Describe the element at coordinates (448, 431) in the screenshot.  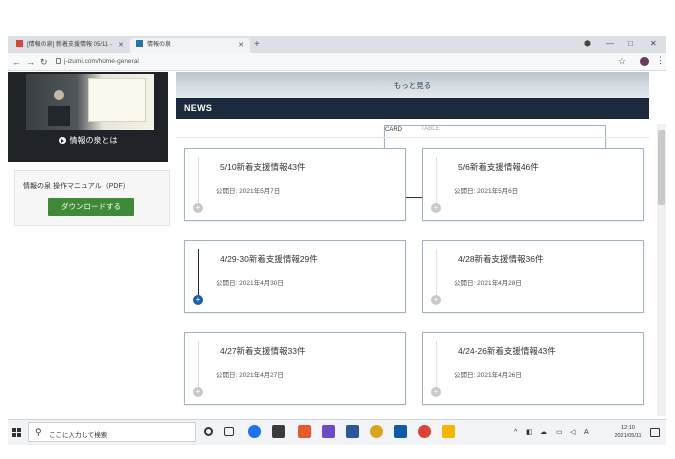
I see `file-explorer-icon` at that location.